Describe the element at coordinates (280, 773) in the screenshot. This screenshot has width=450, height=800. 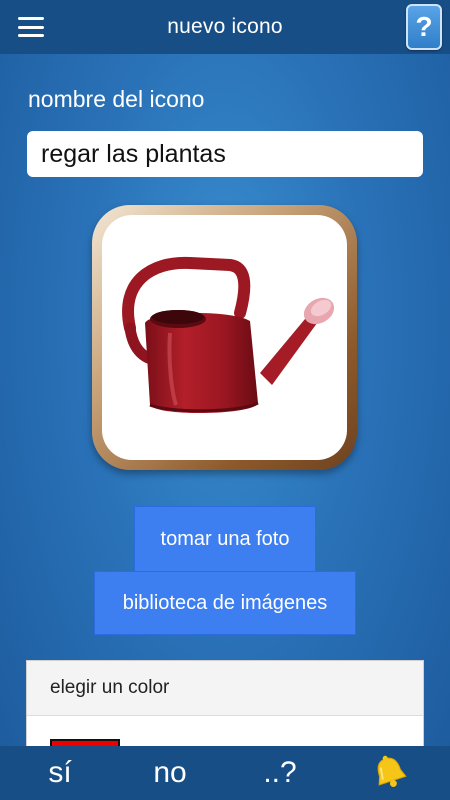
I see `question-button: ..?` at that location.